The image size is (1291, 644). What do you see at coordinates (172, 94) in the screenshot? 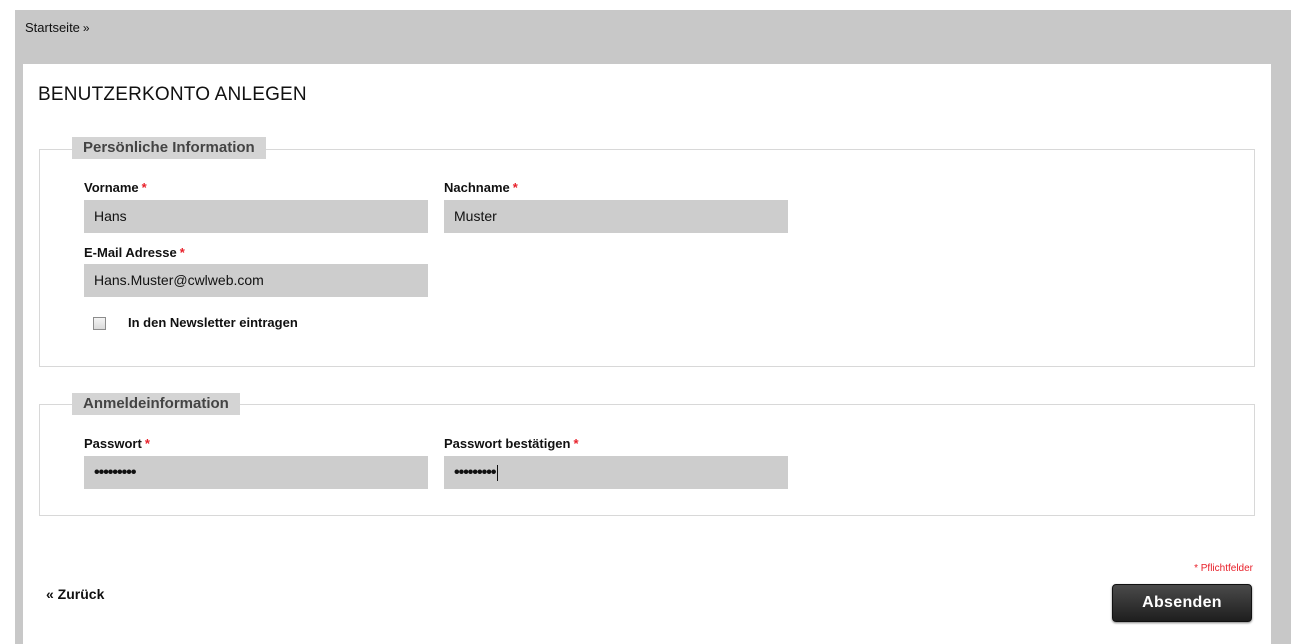
I see `page-title: BENUTZERKONTO ANLEGEN` at bounding box center [172, 94].